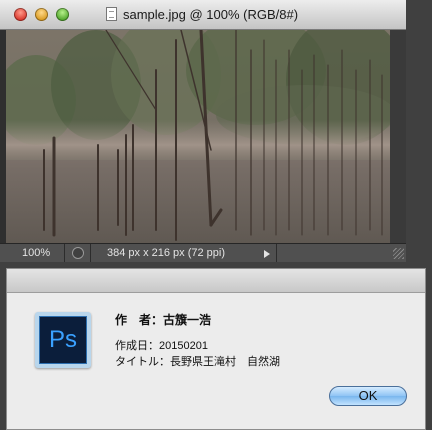  I want to click on status-bar: 100% 384 px x 216 px (72 ppi), so click(203, 252).